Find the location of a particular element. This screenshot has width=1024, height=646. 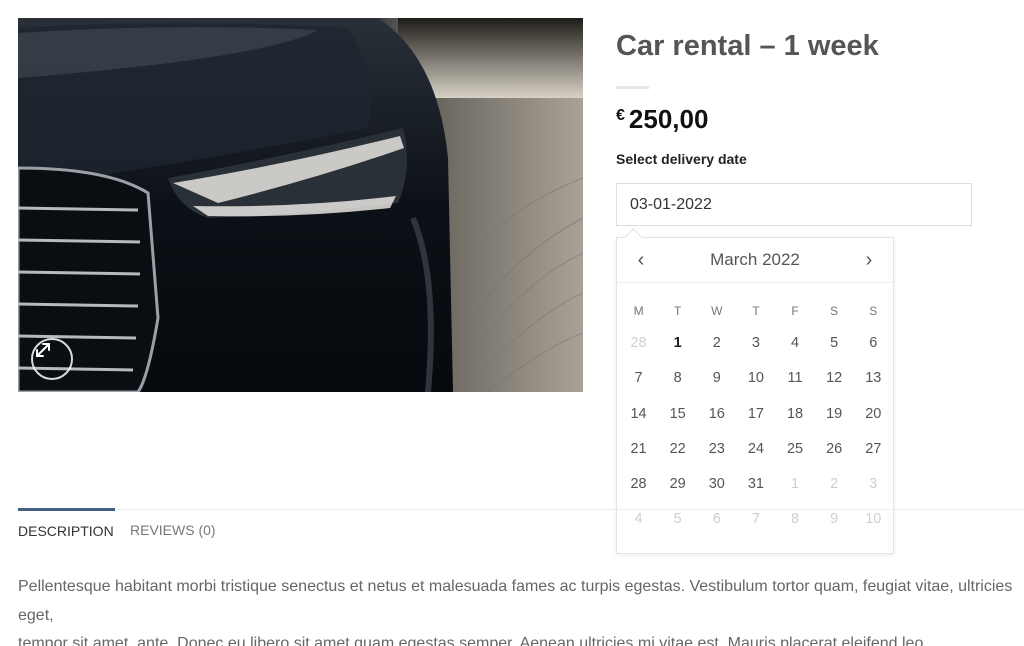

weekday-header: F is located at coordinates (795, 311).